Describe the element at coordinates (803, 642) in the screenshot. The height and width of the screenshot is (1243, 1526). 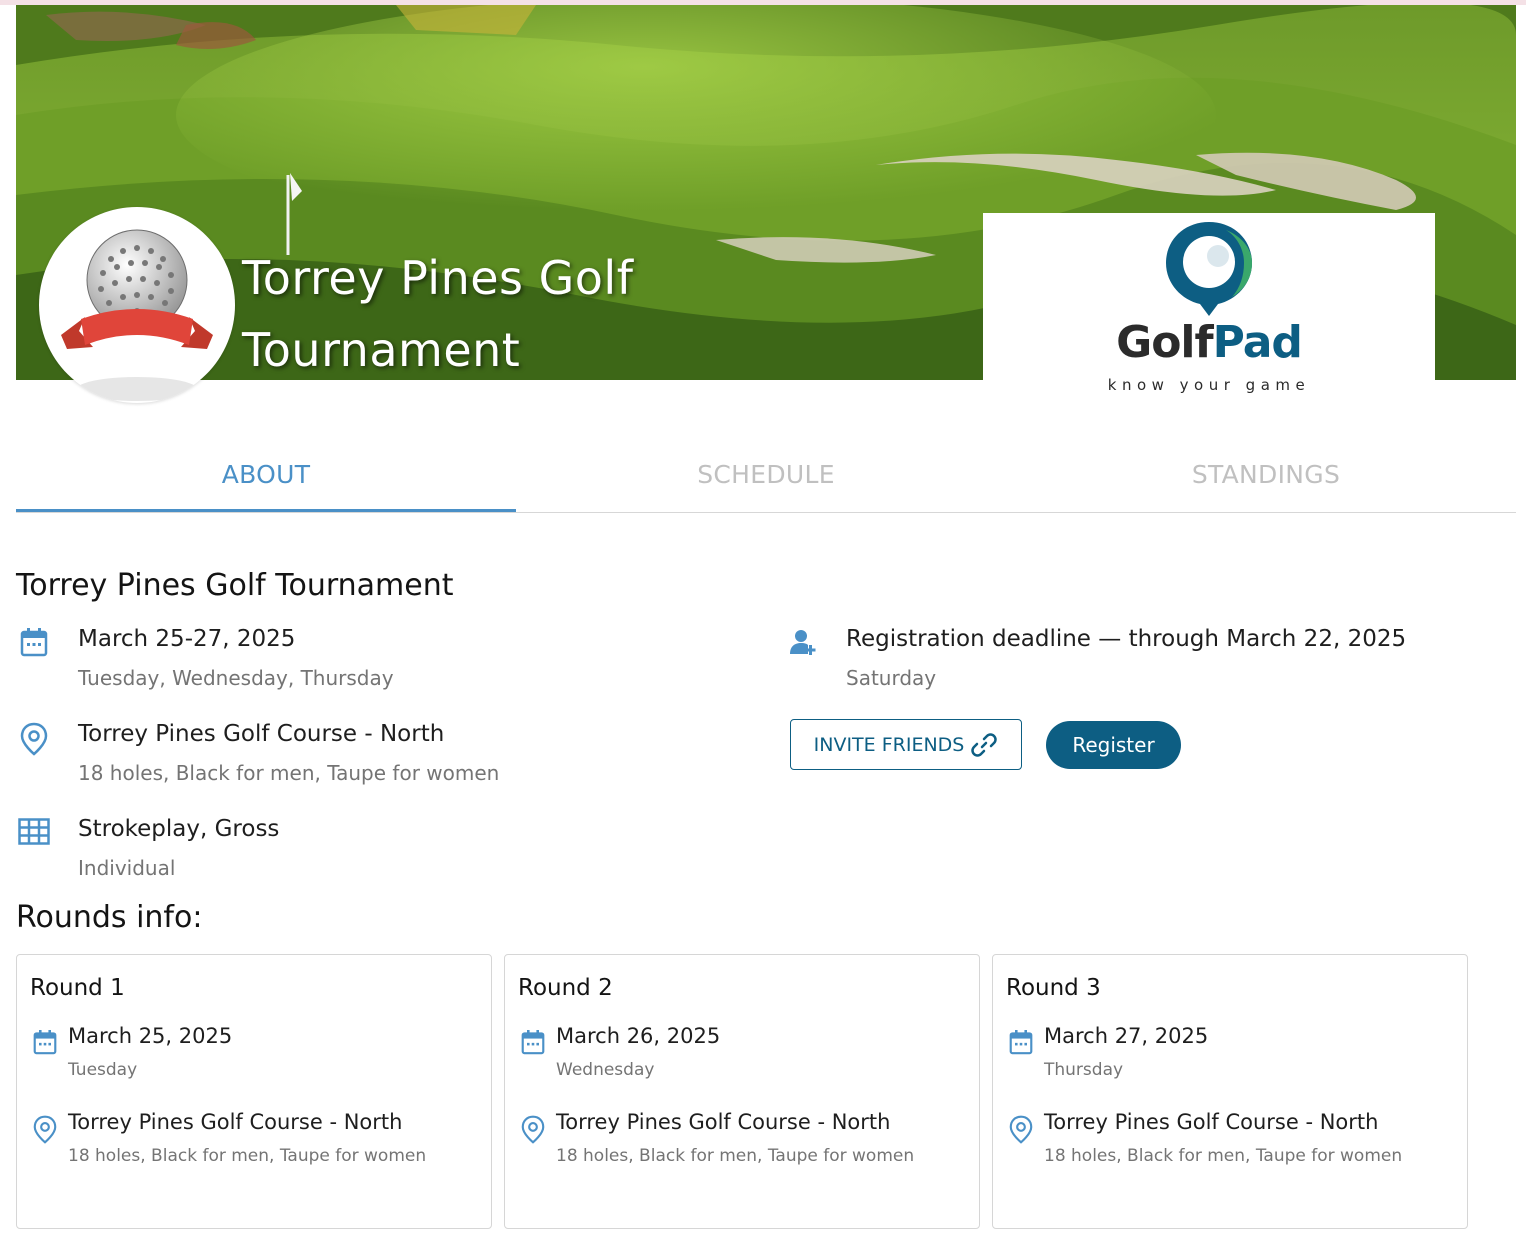
I see `add-user-icon` at that location.